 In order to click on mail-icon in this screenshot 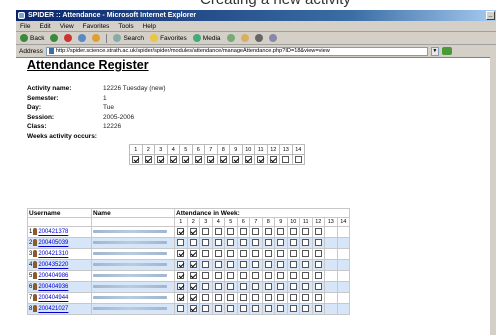, I will do `click(244, 38)`.